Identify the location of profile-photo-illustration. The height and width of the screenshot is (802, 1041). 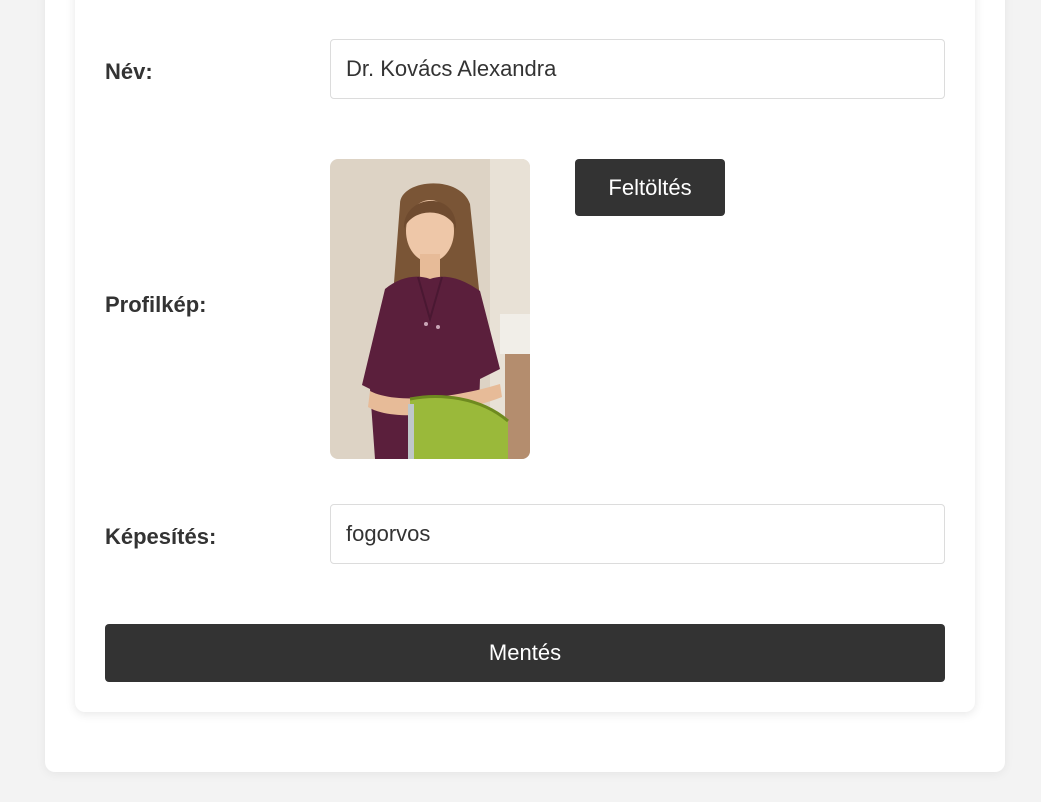
(430, 309).